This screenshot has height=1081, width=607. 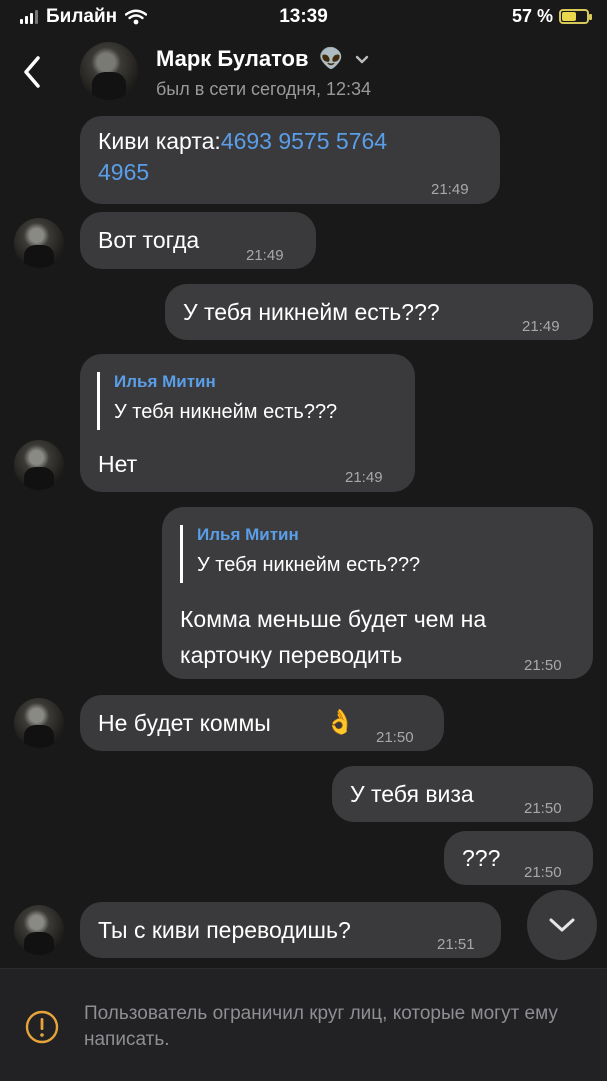 What do you see at coordinates (291, 655) in the screenshot?
I see `message-text-cont: карточку переводить` at bounding box center [291, 655].